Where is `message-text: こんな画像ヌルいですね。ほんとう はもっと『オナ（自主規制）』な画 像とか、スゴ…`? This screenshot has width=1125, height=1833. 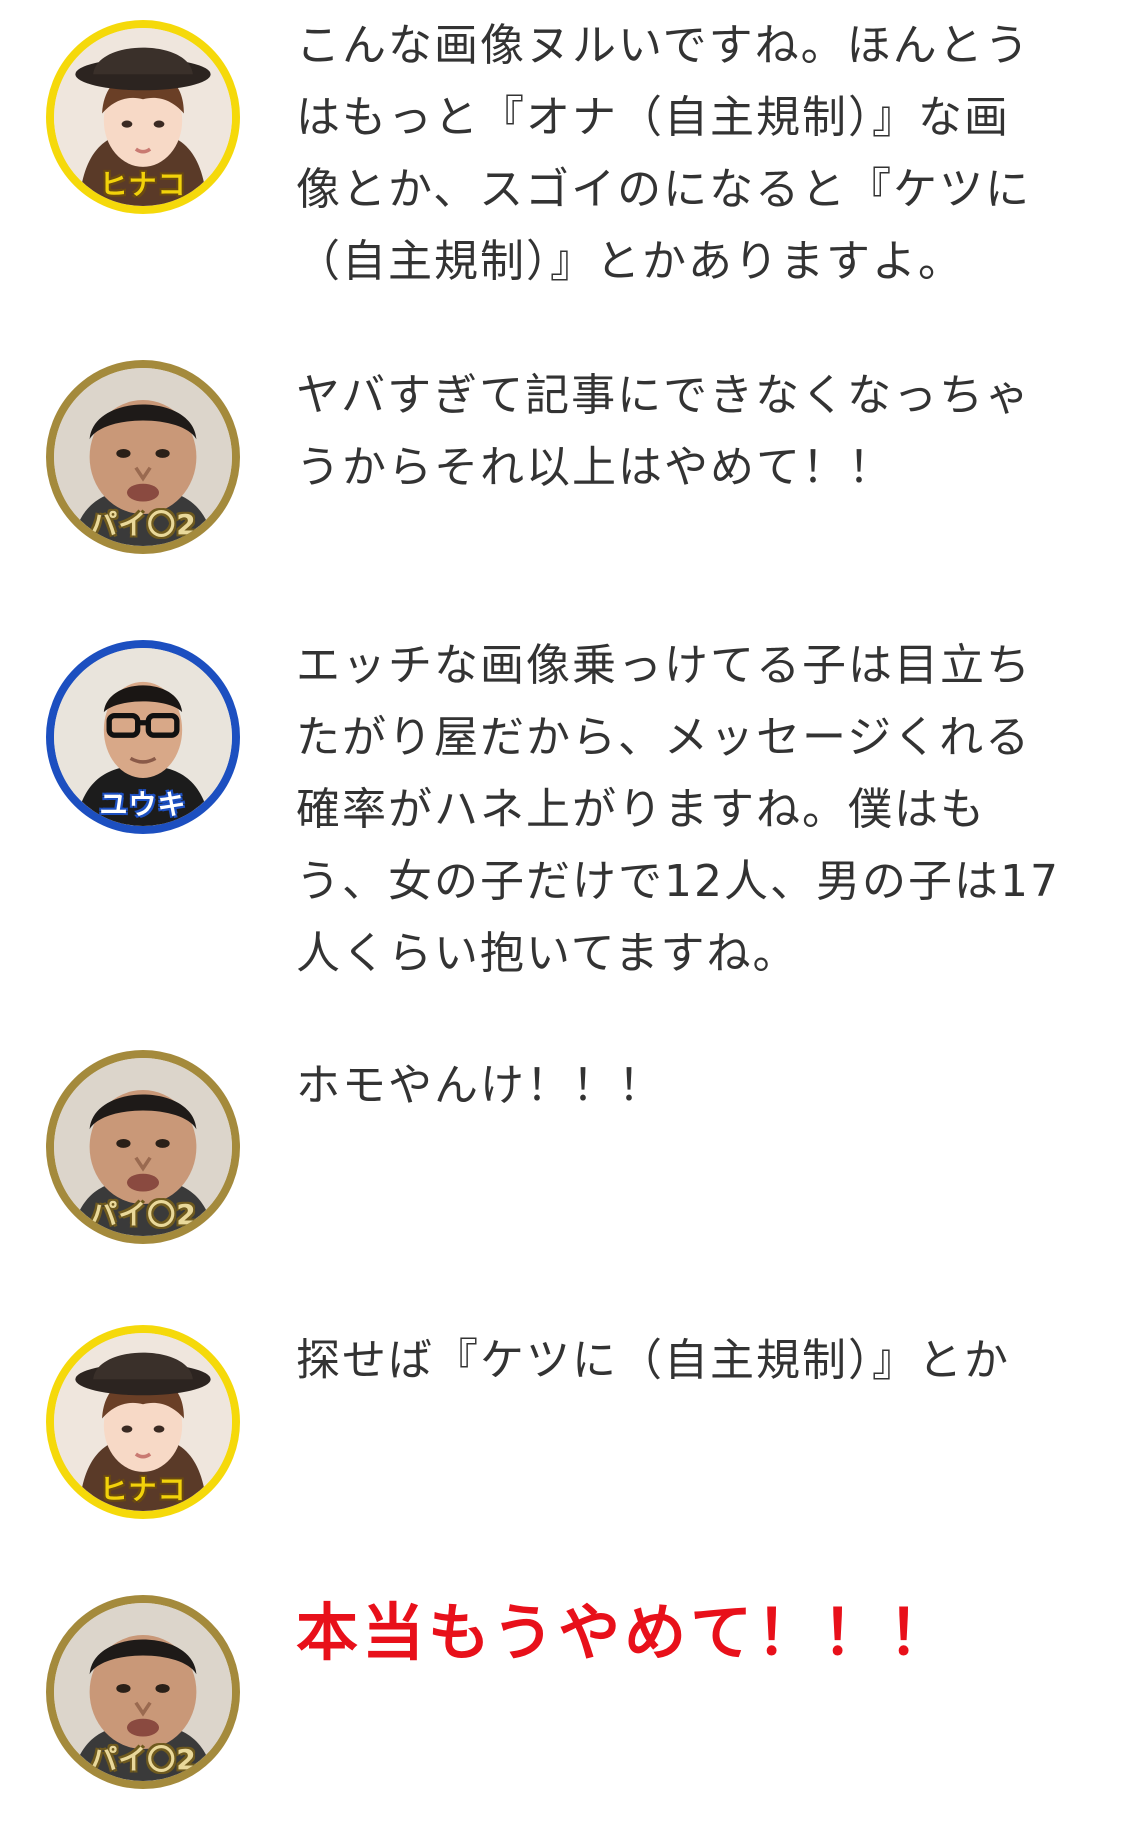
message-text: こんな画像ヌルいですね。ほんとう はもっと『オナ（自主規制）』な画 像とか、スゴ… is located at coordinates (664, 153).